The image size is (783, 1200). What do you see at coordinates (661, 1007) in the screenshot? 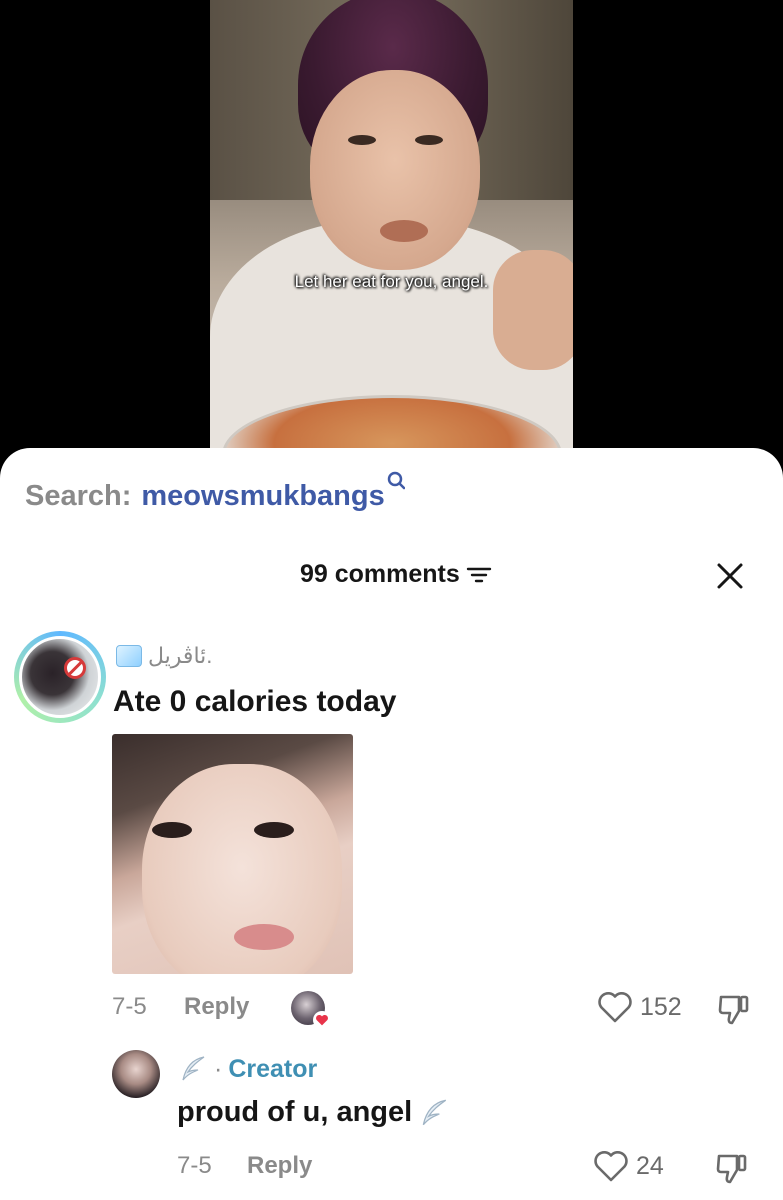
I see `like-count: 152` at bounding box center [661, 1007].